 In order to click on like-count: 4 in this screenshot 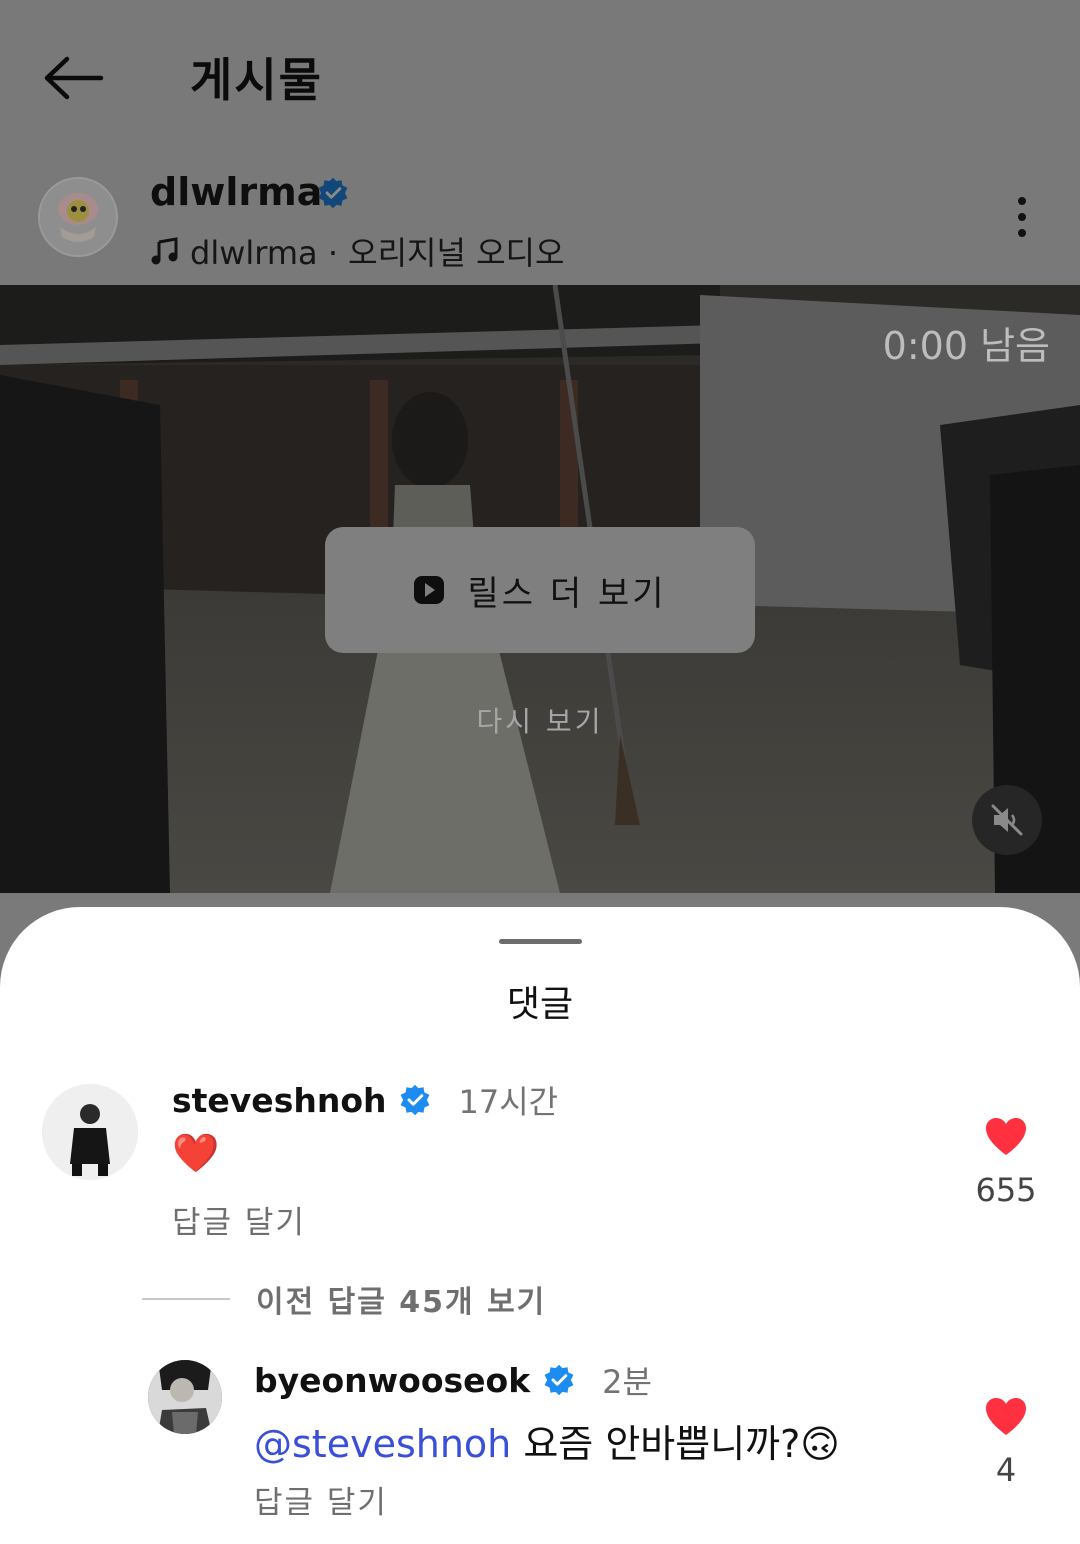, I will do `click(1006, 1470)`.